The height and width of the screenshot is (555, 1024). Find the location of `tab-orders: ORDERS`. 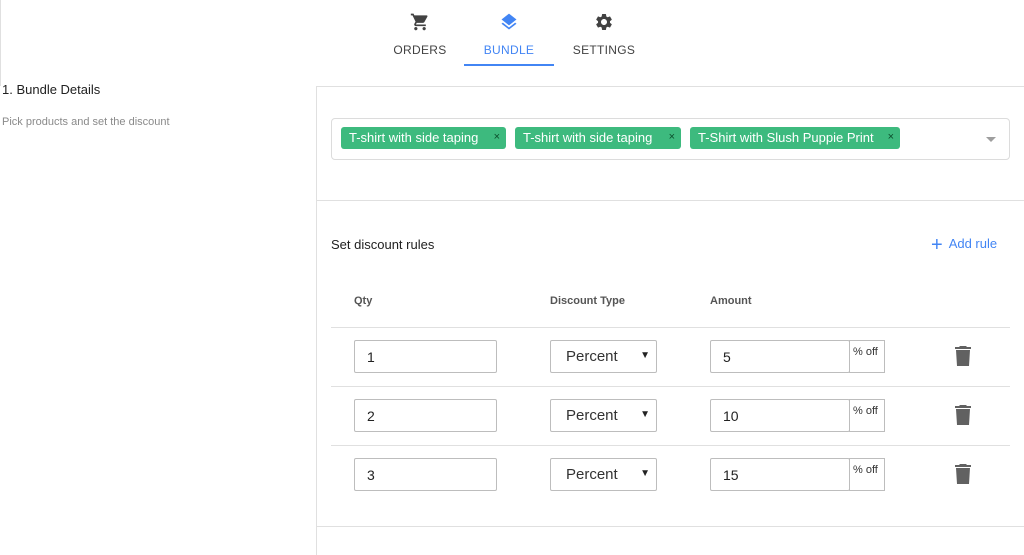

tab-orders: ORDERS is located at coordinates (420, 33).